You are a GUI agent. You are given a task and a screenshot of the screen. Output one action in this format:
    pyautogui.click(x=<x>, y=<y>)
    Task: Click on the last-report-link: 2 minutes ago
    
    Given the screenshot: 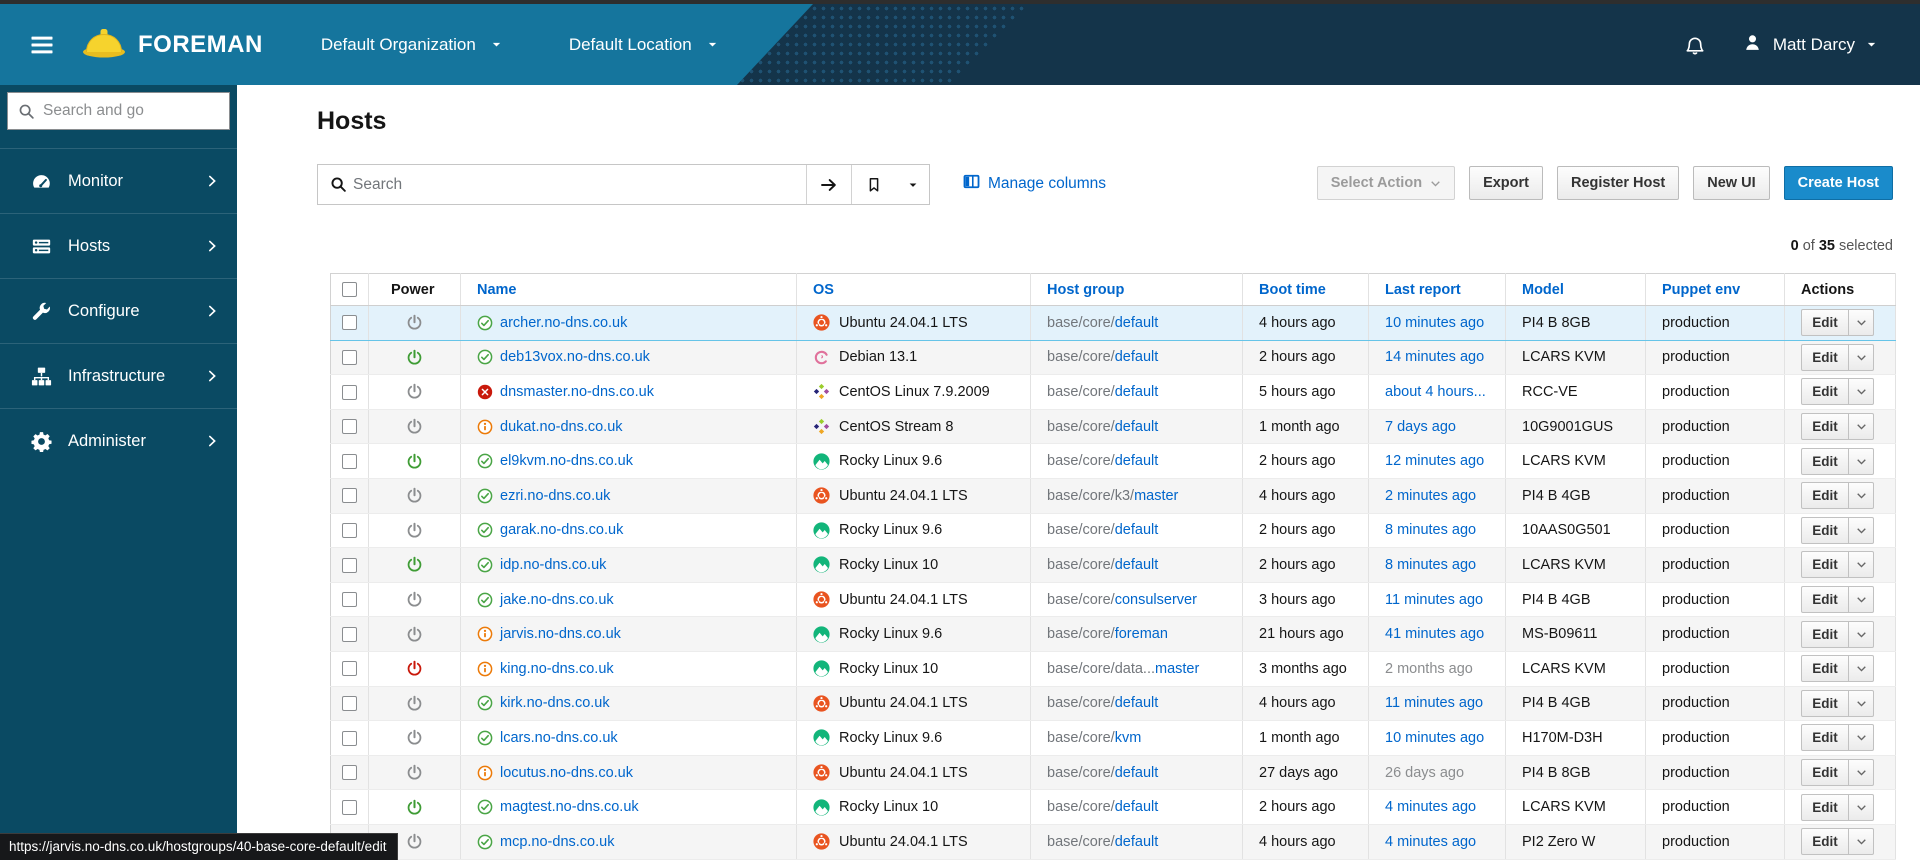 What is the action you would take?
    pyautogui.click(x=1430, y=496)
    